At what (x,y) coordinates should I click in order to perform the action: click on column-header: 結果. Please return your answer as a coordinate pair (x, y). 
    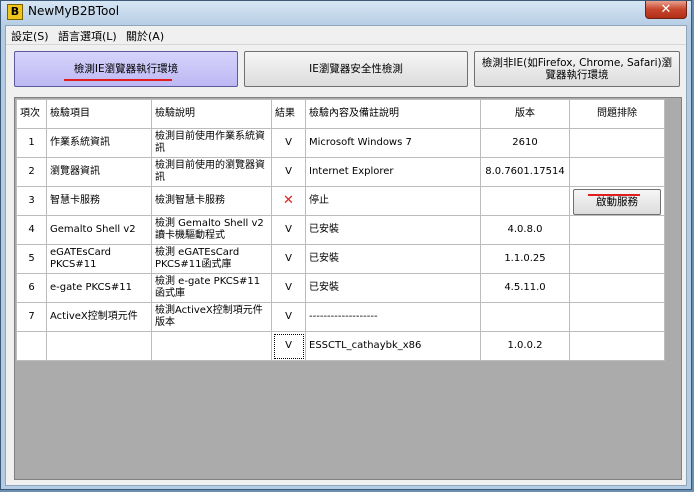
    Looking at the image, I should click on (288, 114).